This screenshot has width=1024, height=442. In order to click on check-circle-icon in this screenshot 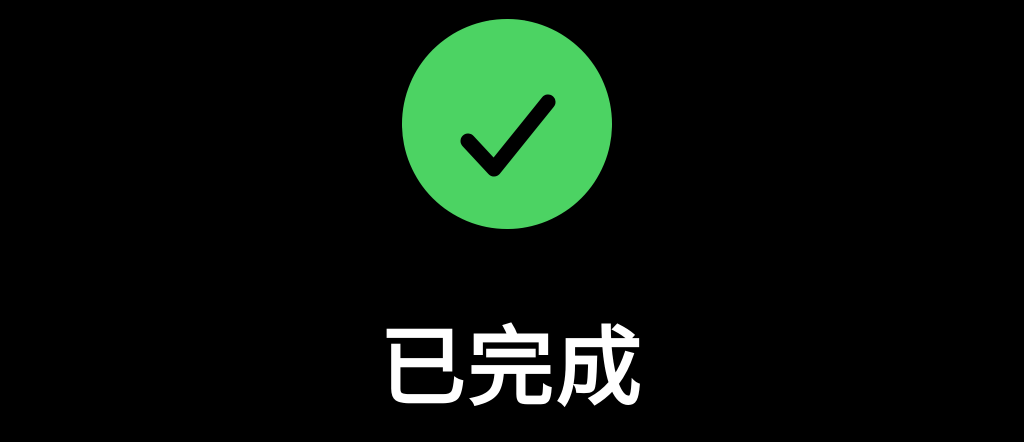, I will do `click(507, 124)`.